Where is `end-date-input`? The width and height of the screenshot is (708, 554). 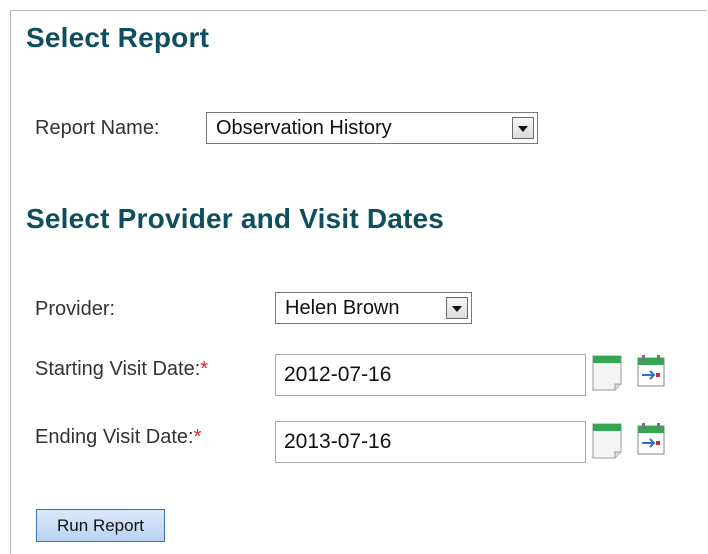
end-date-input is located at coordinates (430, 442).